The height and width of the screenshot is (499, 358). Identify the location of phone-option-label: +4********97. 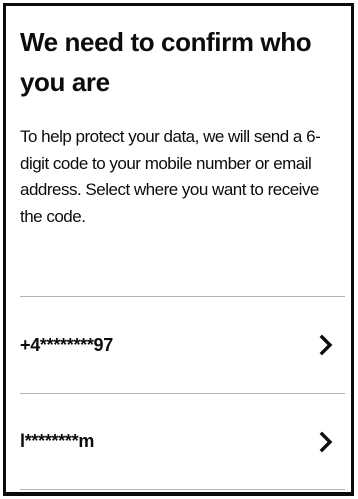
(66, 344).